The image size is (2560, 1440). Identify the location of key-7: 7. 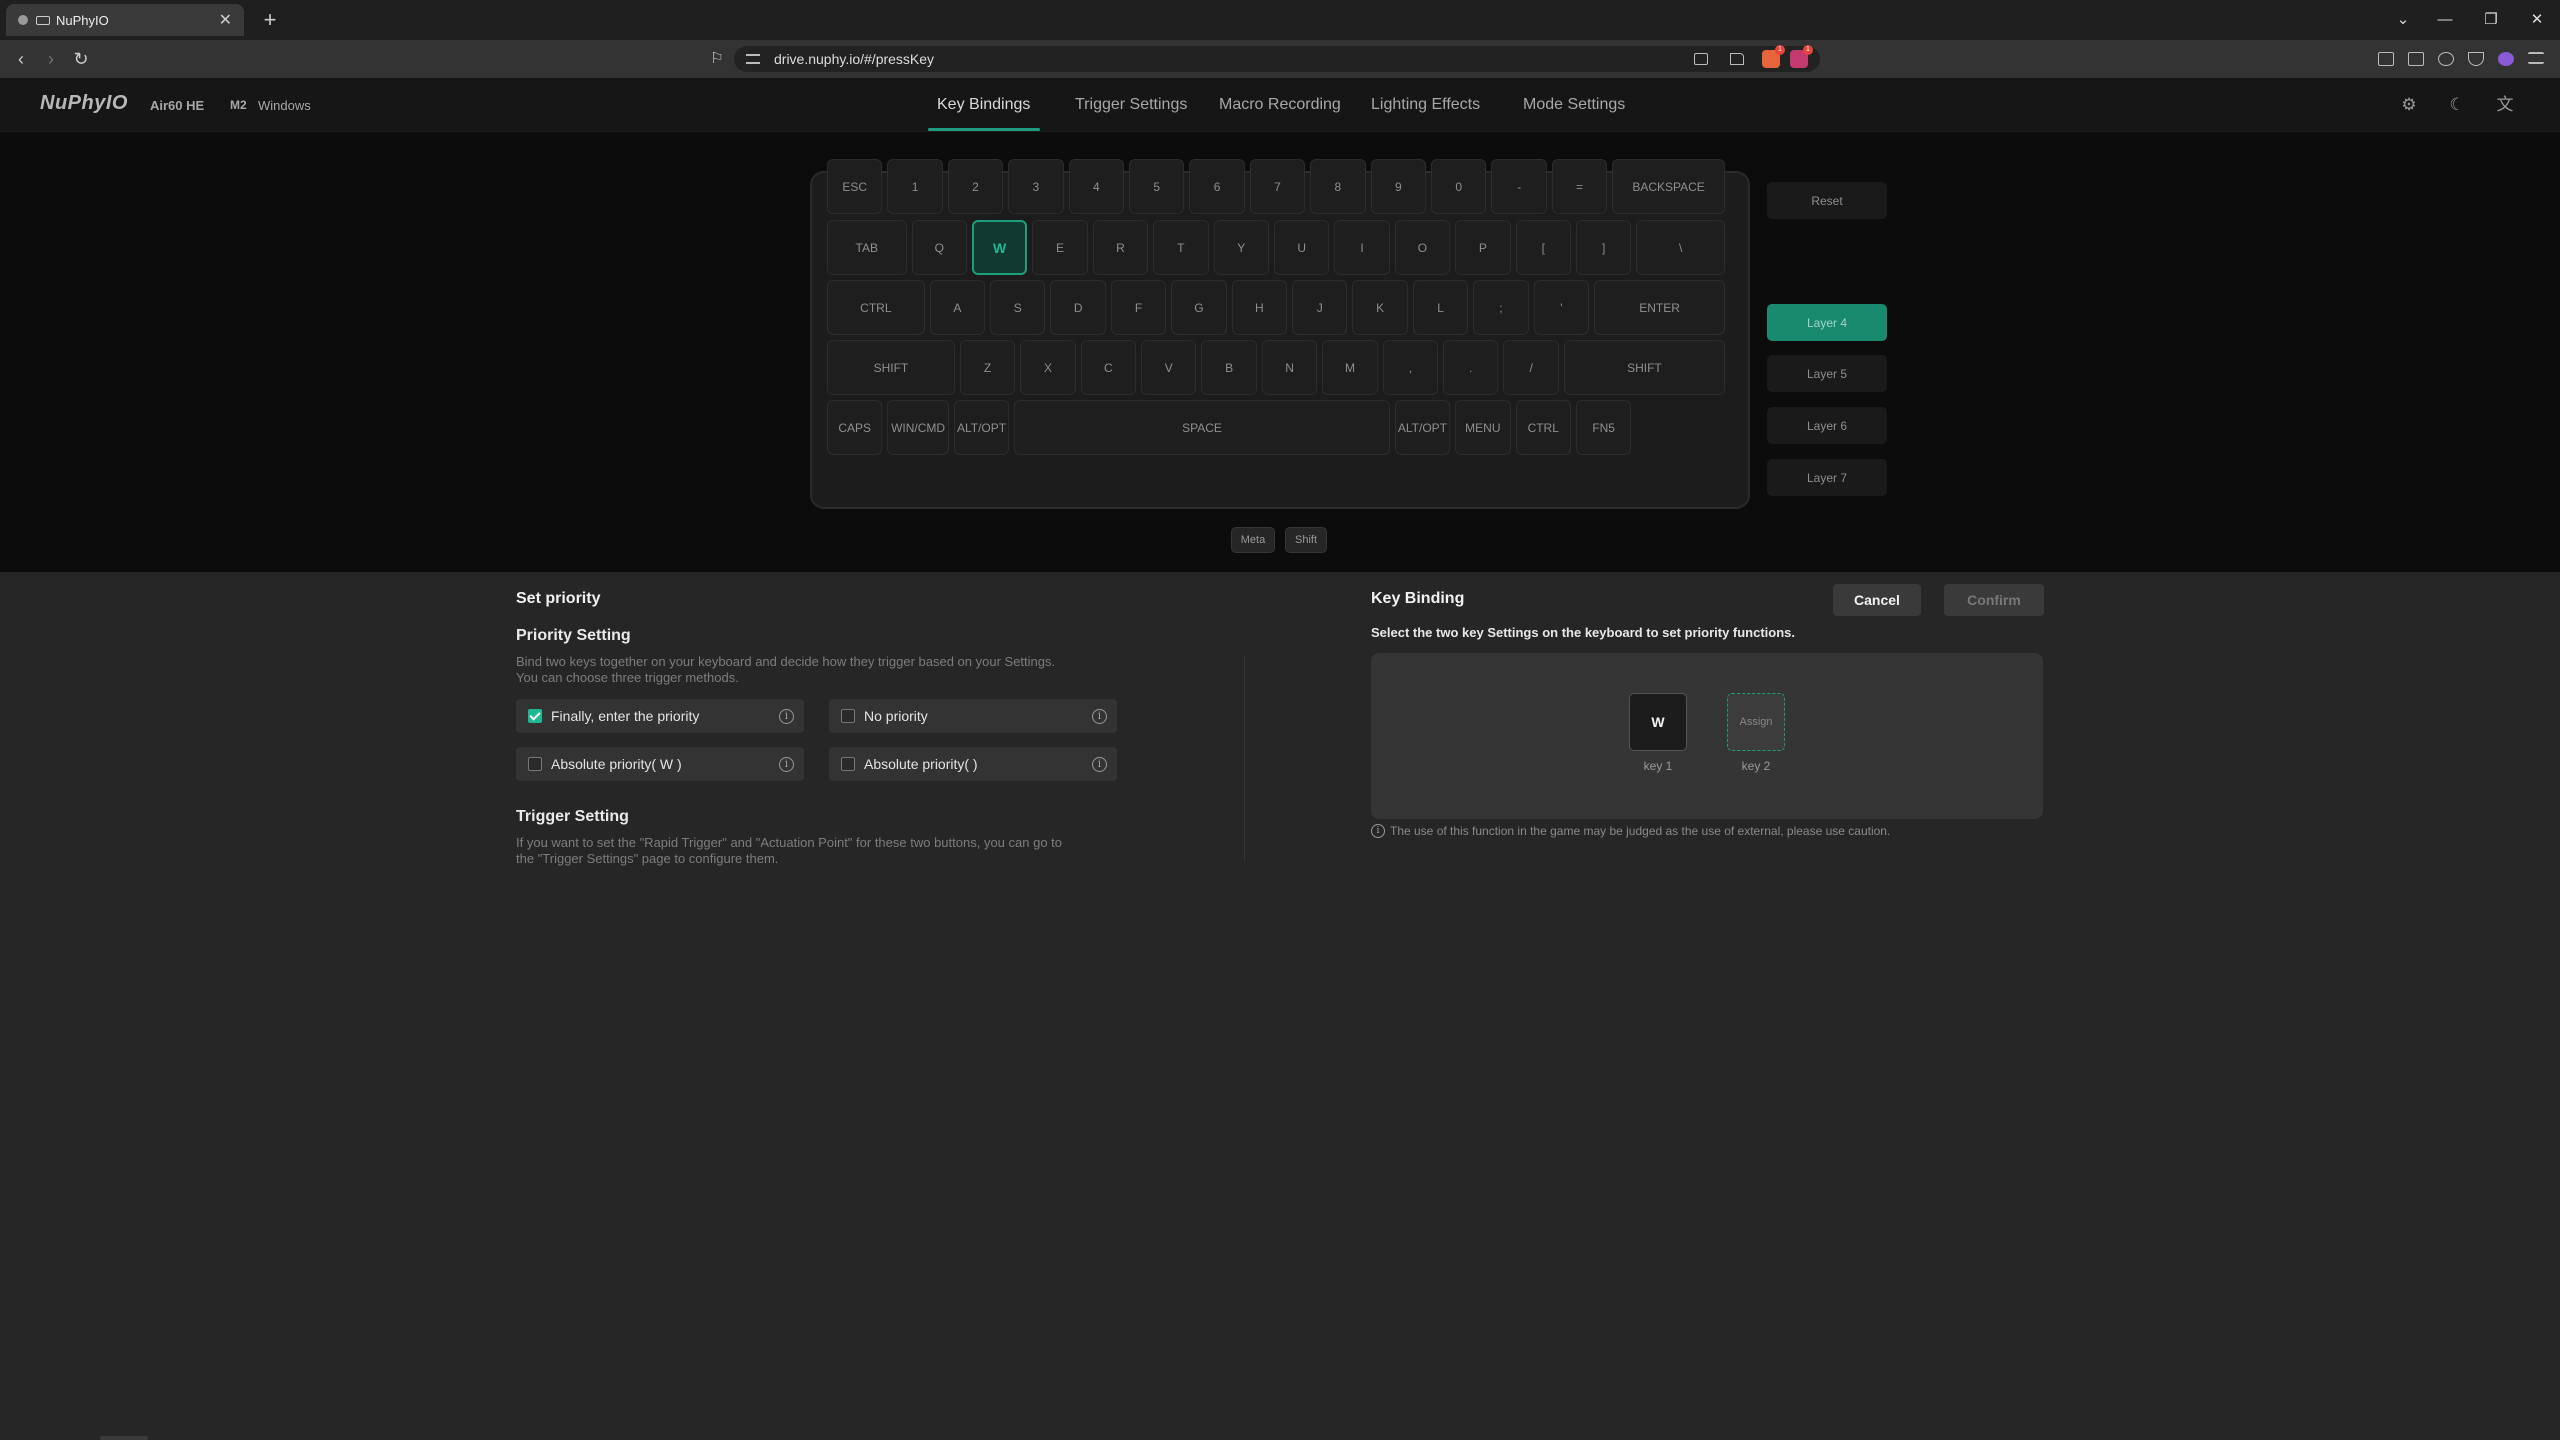
(1277, 186).